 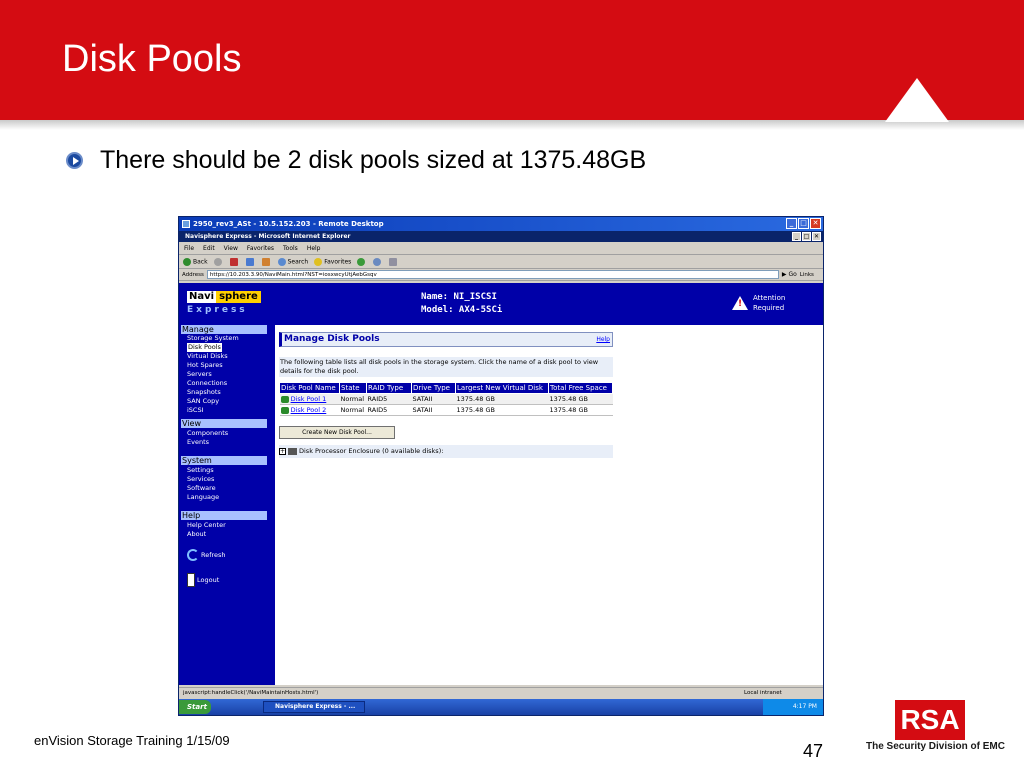 What do you see at coordinates (389, 388) in the screenshot?
I see `col-raid-type: RAID Type` at bounding box center [389, 388].